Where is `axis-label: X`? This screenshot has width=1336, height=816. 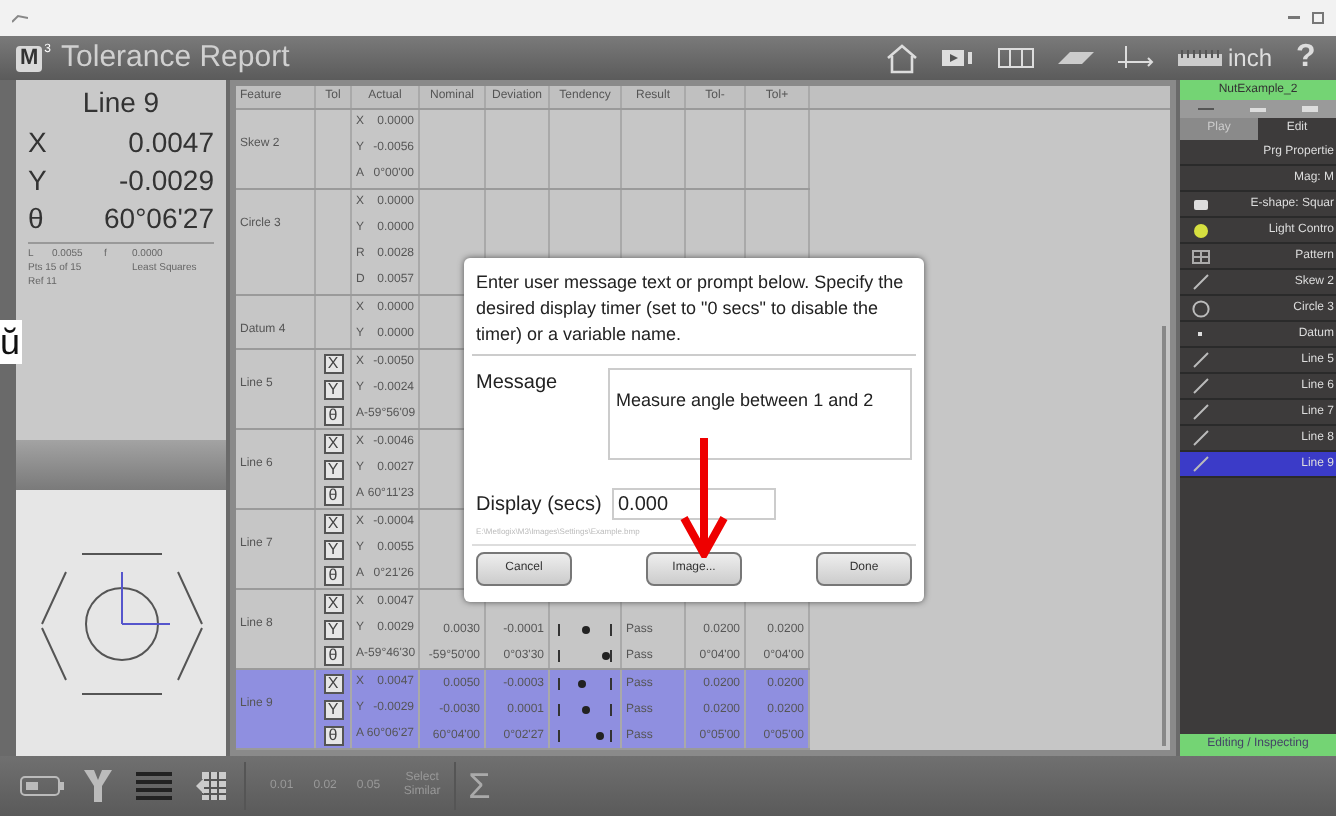
axis-label: X is located at coordinates (37, 143).